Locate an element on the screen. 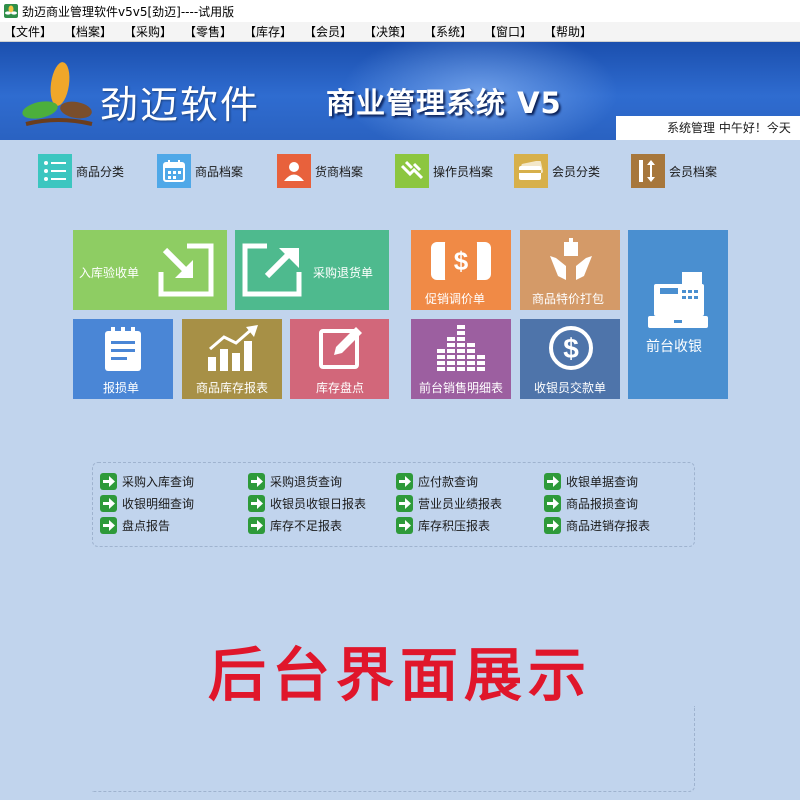 The image size is (800, 800). report-label: 营业员业绩报表 is located at coordinates (460, 503).